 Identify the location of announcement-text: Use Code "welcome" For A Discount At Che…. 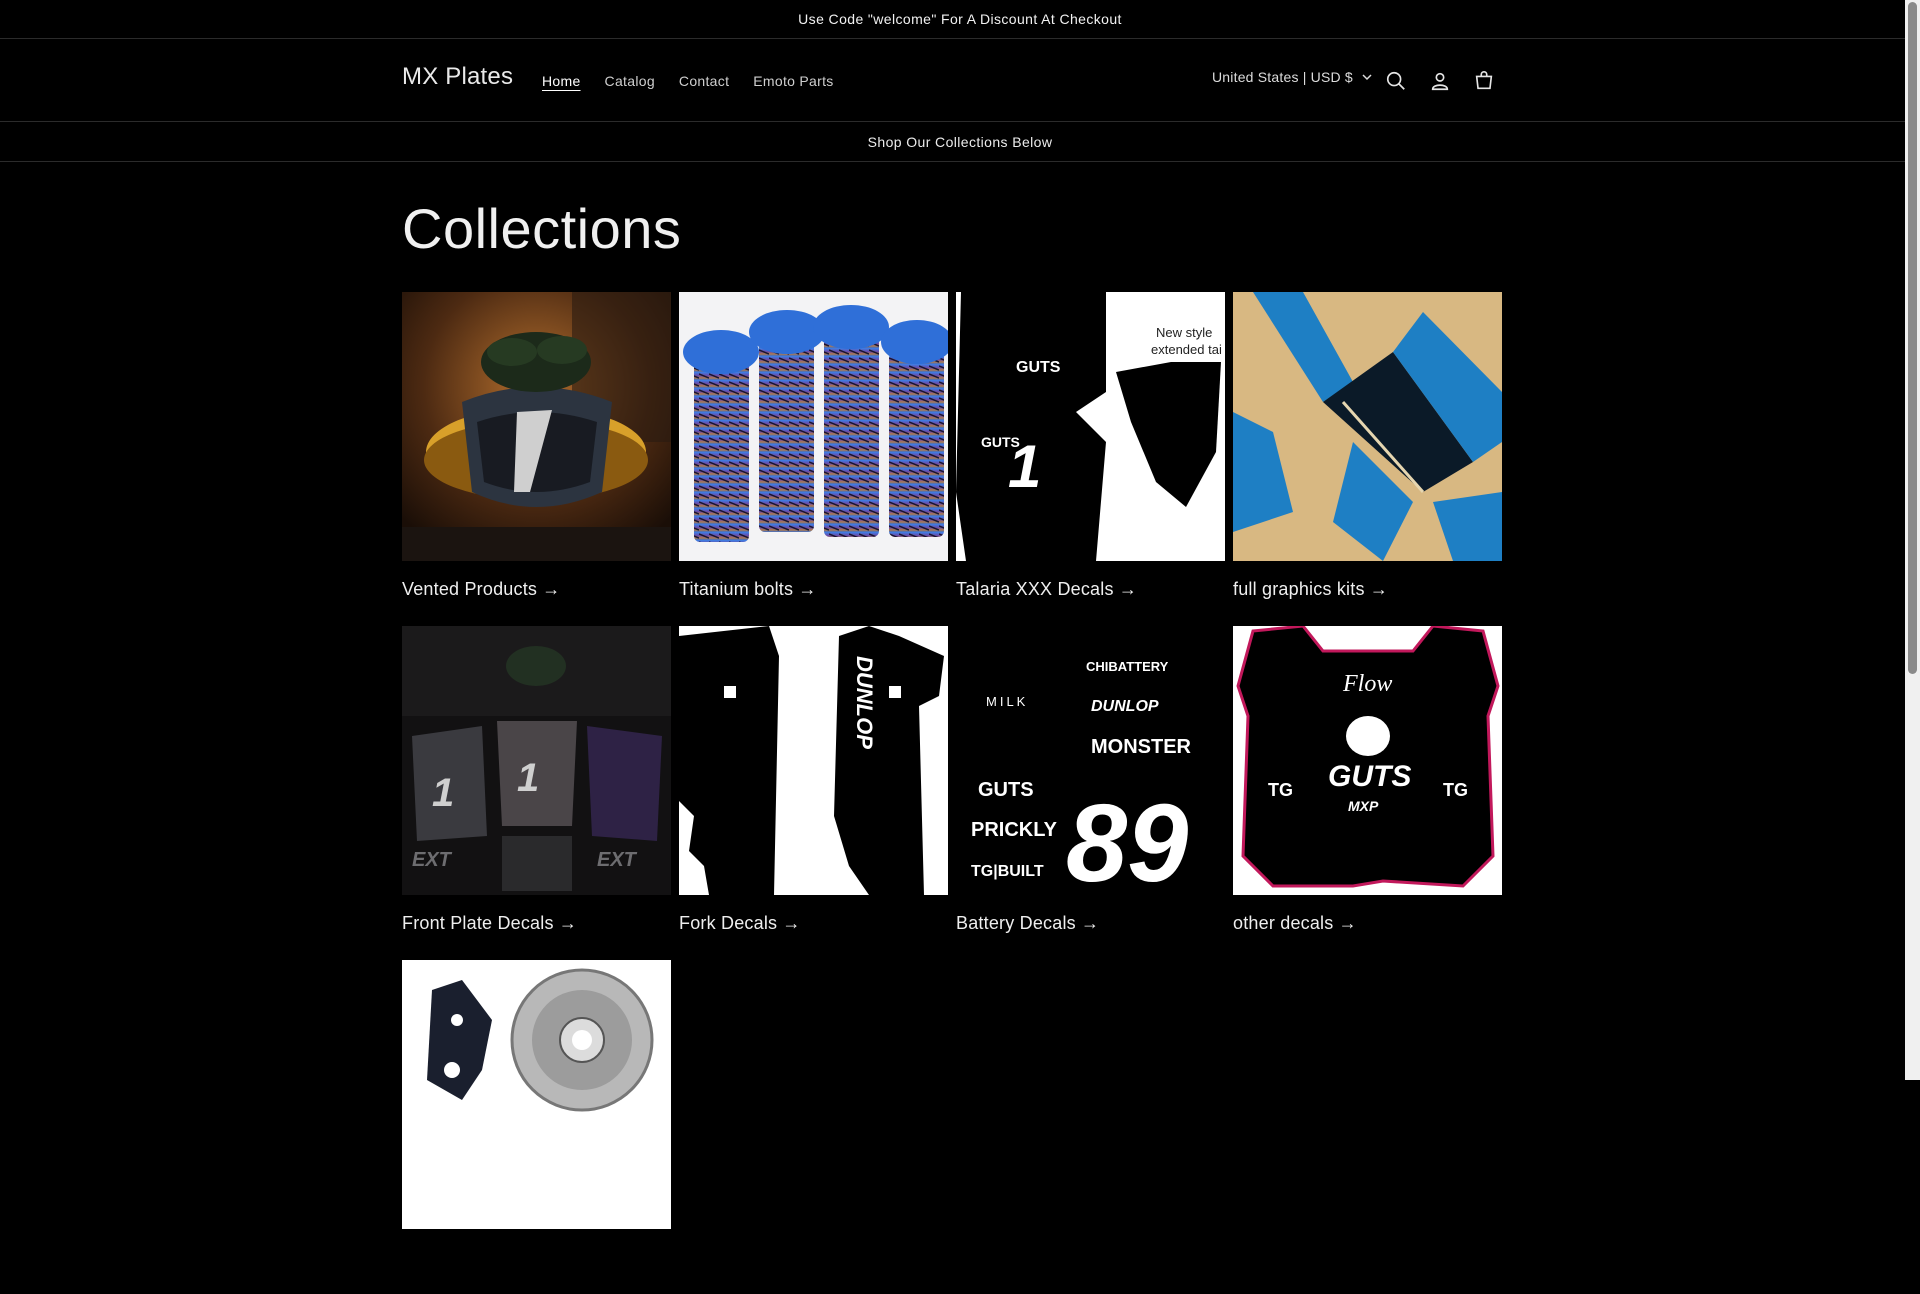
(960, 19).